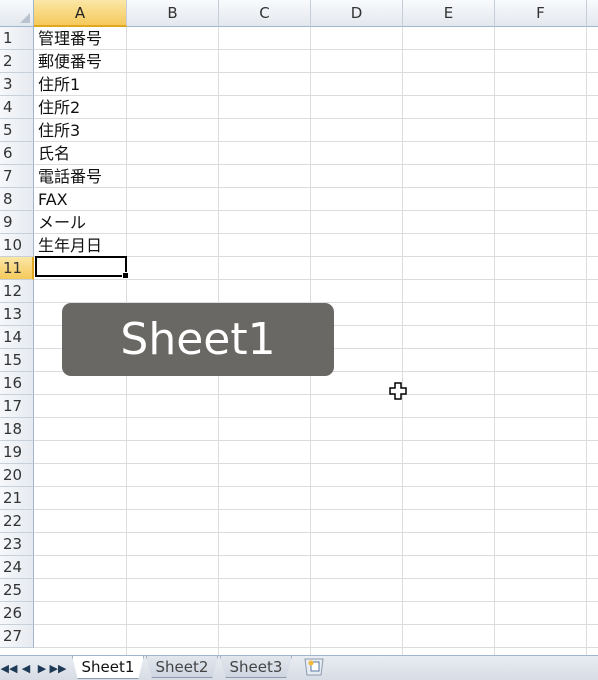 This screenshot has width=598, height=680. Describe the element at coordinates (70, 176) in the screenshot. I see `cell-a7: 電話番号` at that location.